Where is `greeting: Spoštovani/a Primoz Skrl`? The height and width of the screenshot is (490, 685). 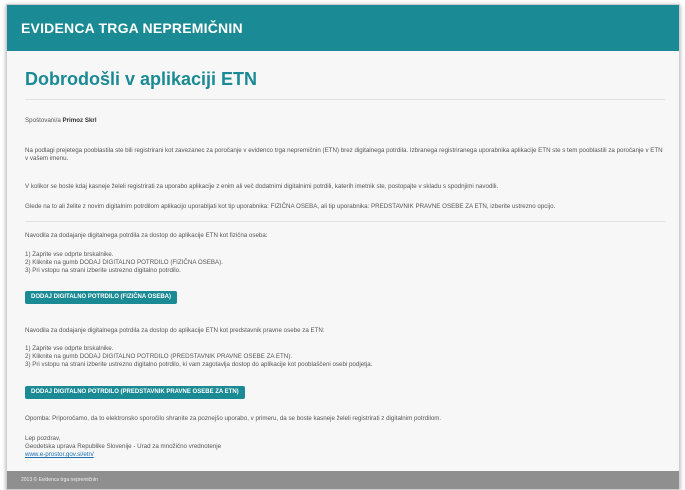 greeting: Spoštovani/a Primoz Skrl is located at coordinates (346, 121).